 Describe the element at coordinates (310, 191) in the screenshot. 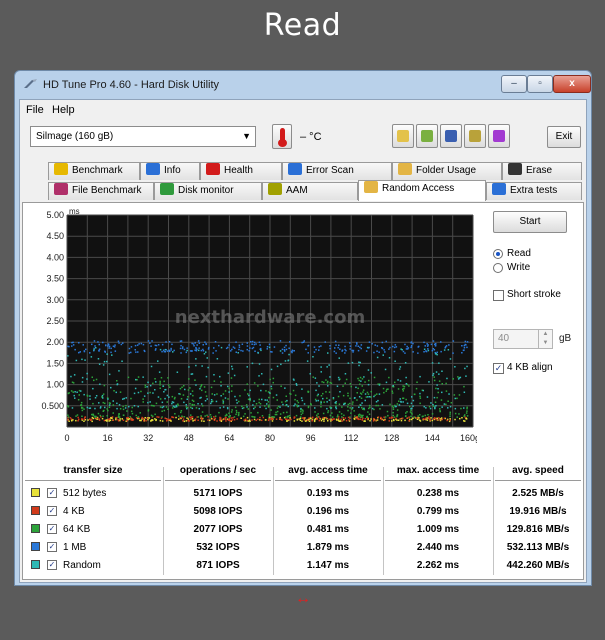

I see `tab-aam: AAM` at that location.